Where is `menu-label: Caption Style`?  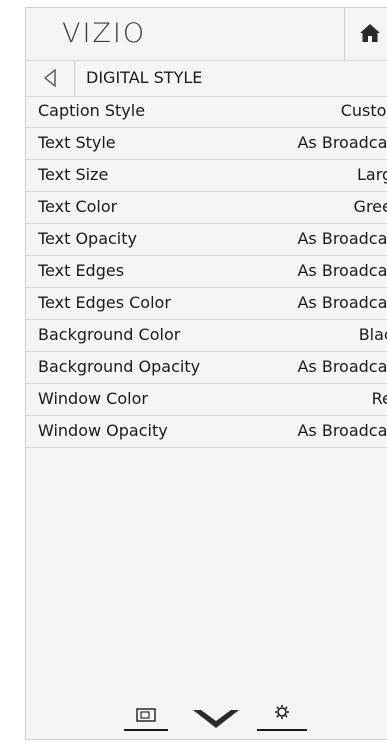 menu-label: Caption Style is located at coordinates (92, 110).